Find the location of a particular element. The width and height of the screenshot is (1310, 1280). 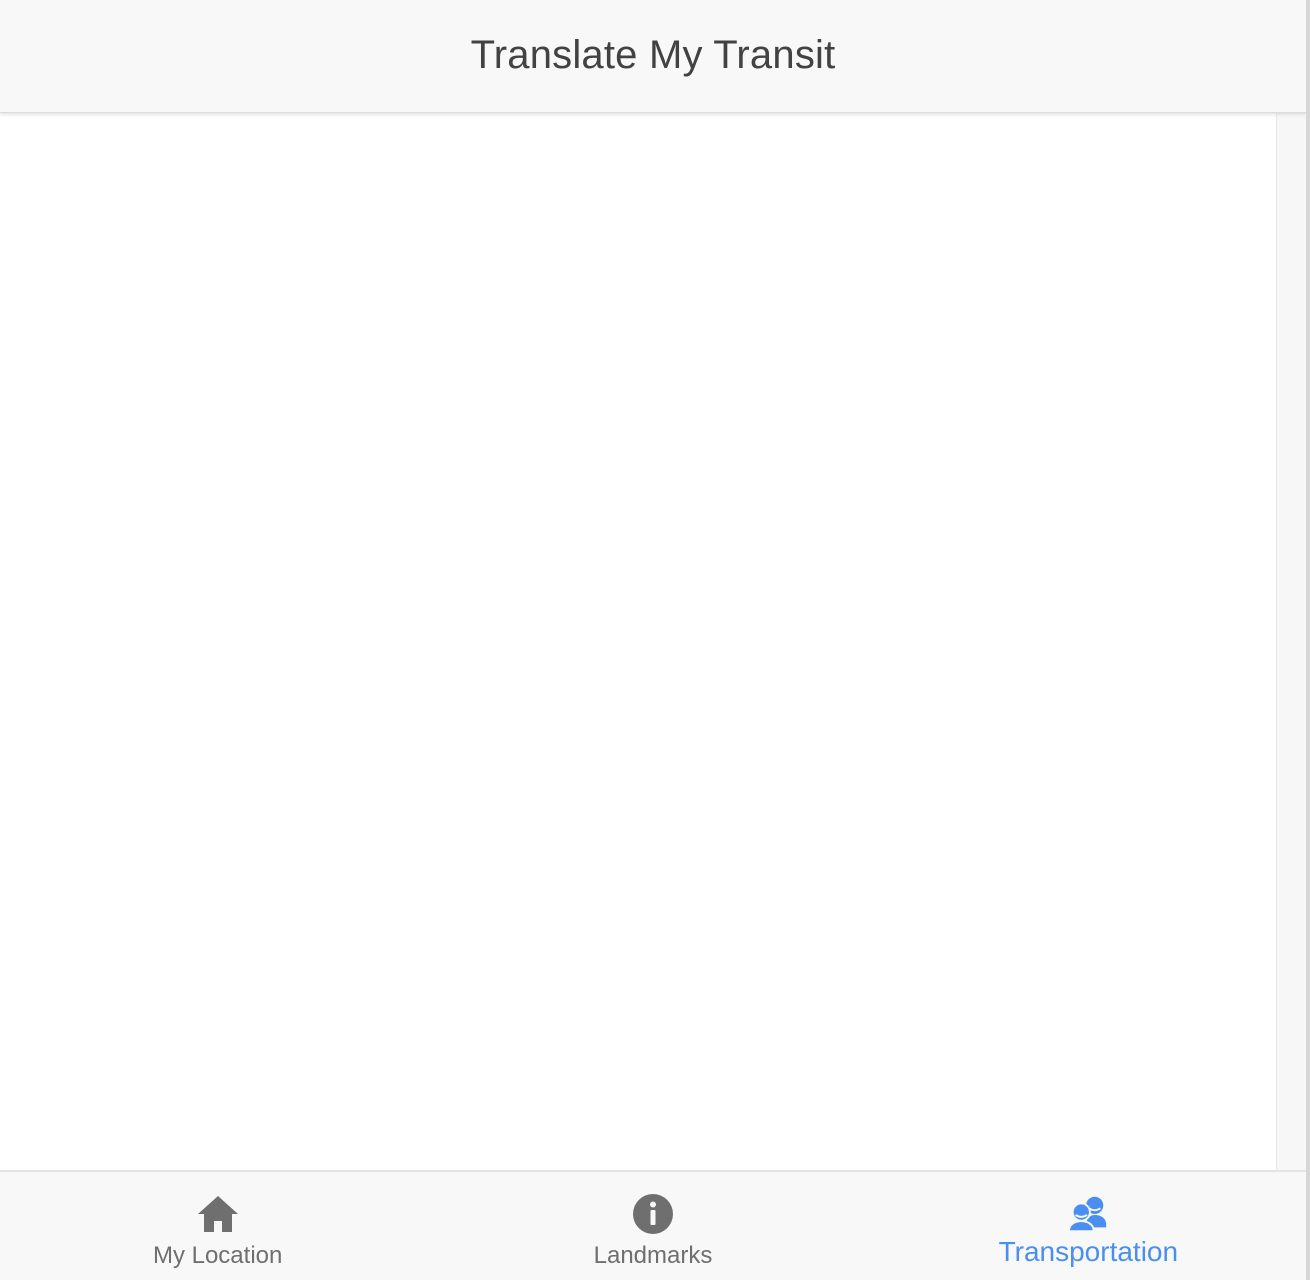

bottom-tab-bar: My Location Landmarks Transportation is located at coordinates (653, 1225).